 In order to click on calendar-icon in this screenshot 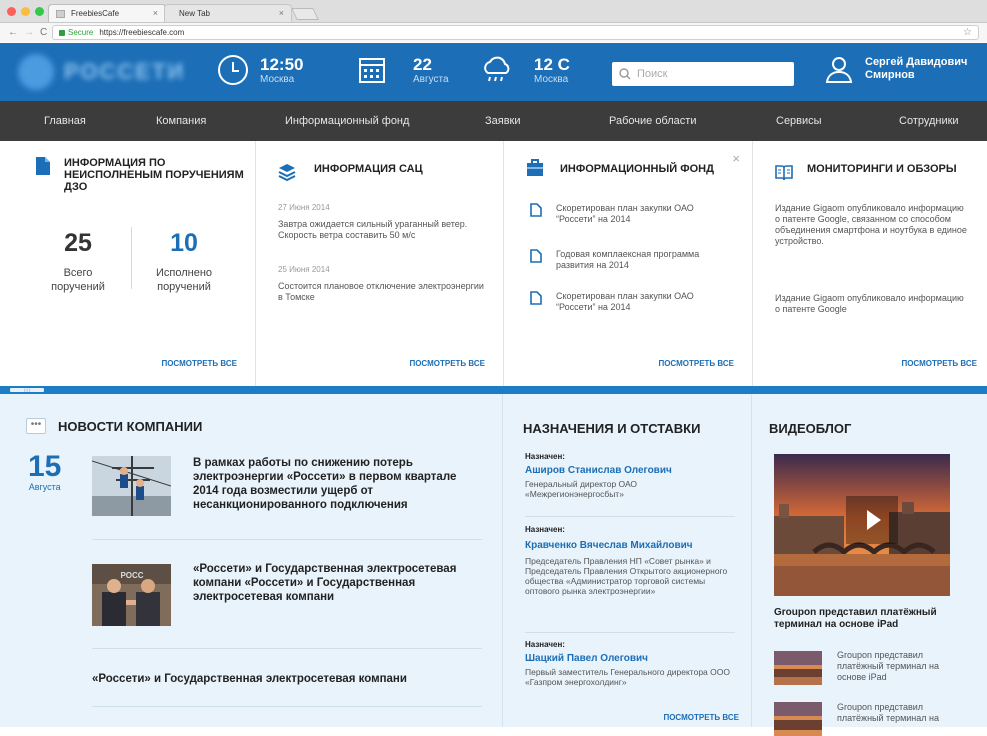, I will do `click(372, 70)`.